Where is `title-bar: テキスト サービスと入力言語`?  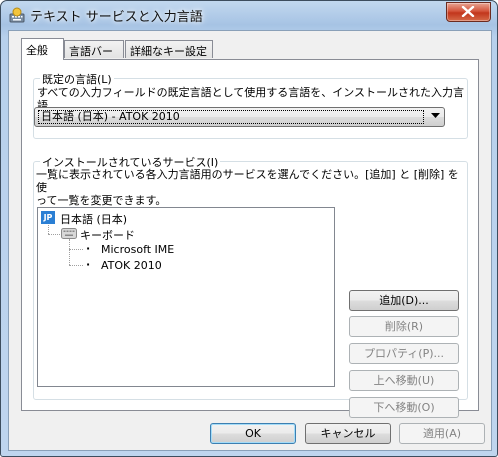
title-bar: テキスト サービスと入力言語 is located at coordinates (249, 15).